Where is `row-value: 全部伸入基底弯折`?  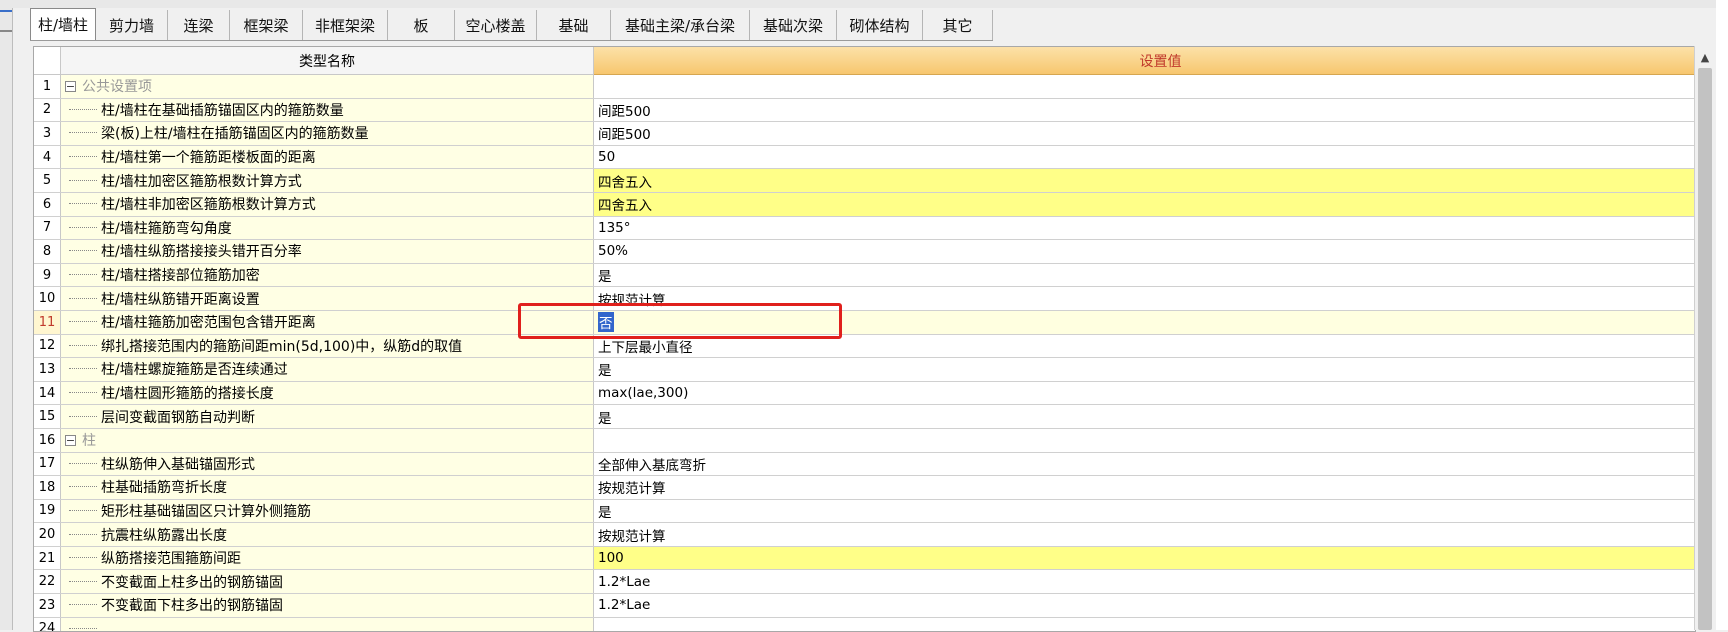
row-value: 全部伸入基底弯折 is located at coordinates (1144, 464).